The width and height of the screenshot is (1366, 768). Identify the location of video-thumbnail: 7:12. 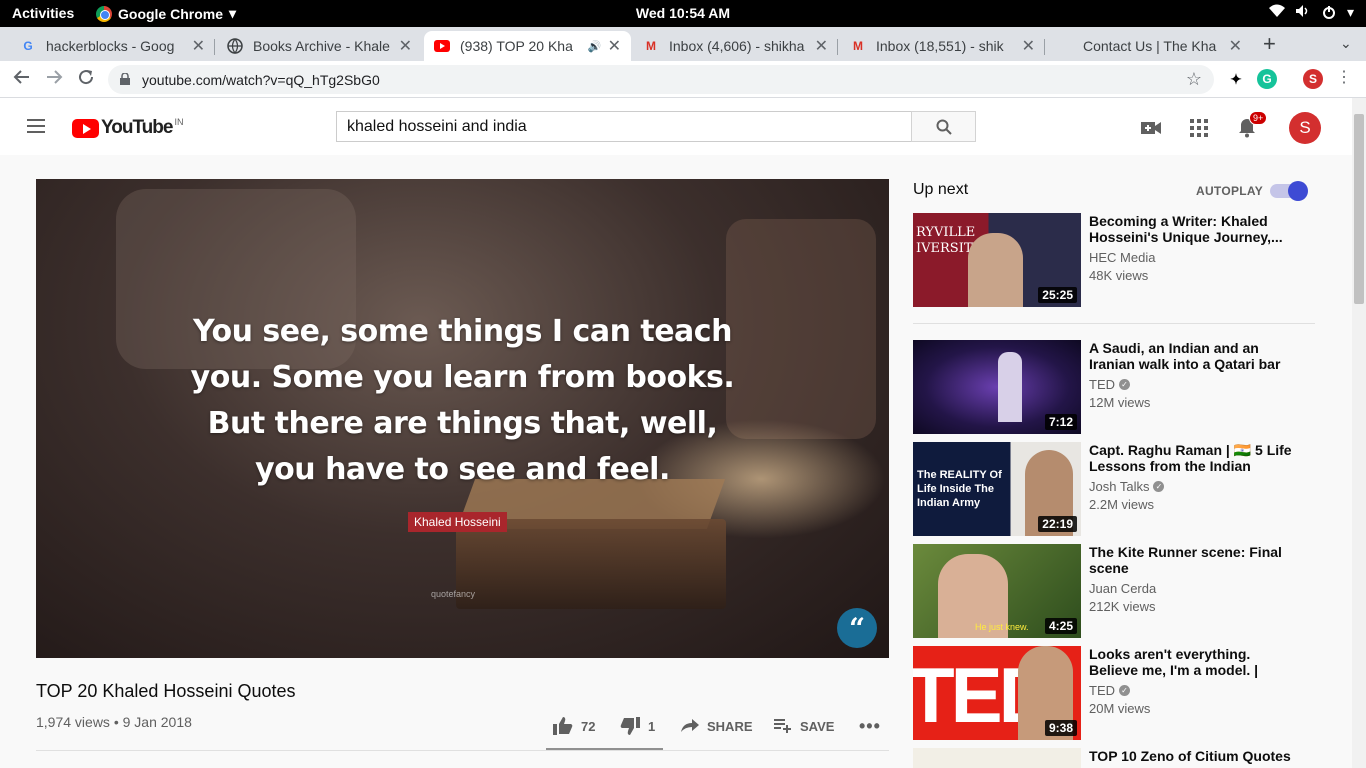
(997, 387).